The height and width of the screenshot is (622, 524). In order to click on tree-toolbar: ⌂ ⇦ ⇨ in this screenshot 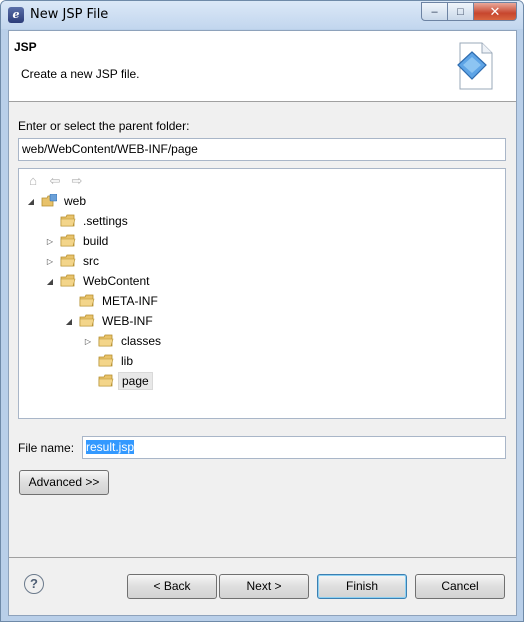, I will do `click(55, 181)`.